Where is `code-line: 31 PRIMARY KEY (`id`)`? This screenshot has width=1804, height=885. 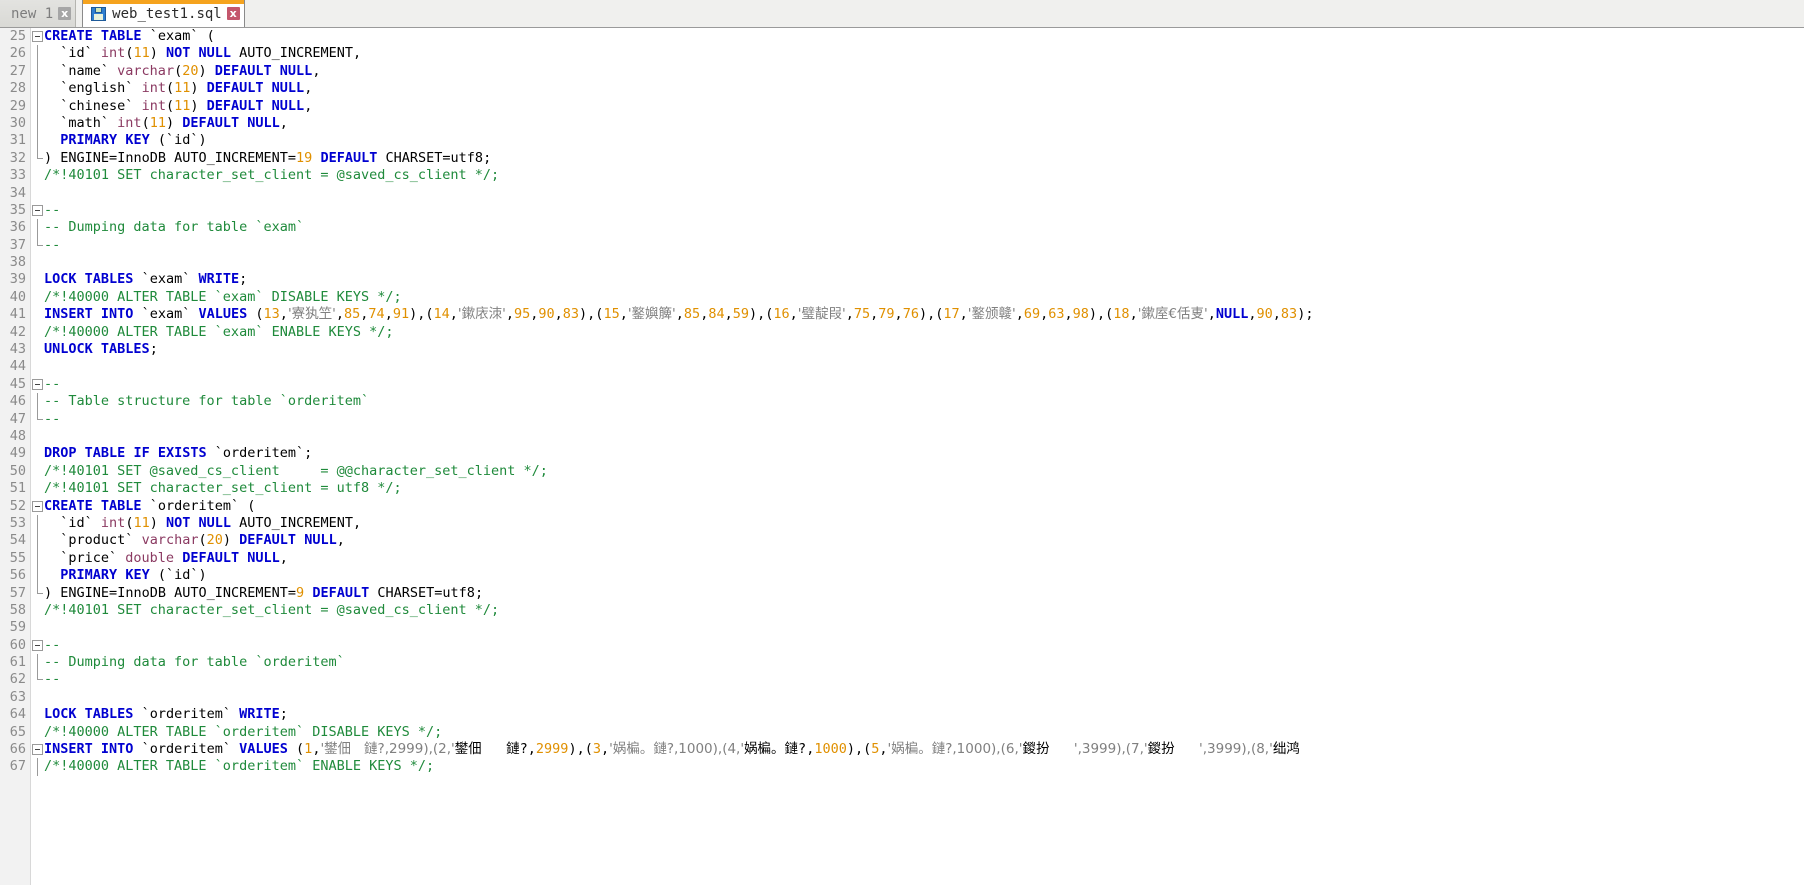
code-line: 31 PRIMARY KEY (`id`) is located at coordinates (902, 141).